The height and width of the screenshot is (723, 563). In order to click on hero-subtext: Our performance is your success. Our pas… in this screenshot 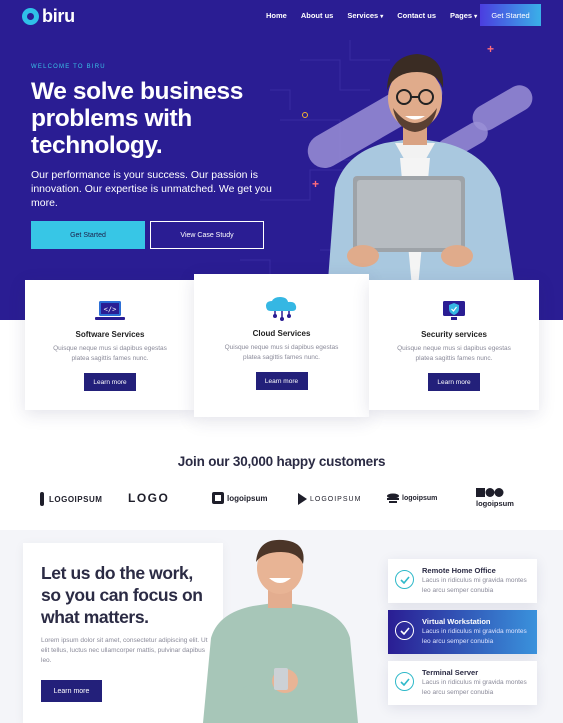, I will do `click(151, 189)`.